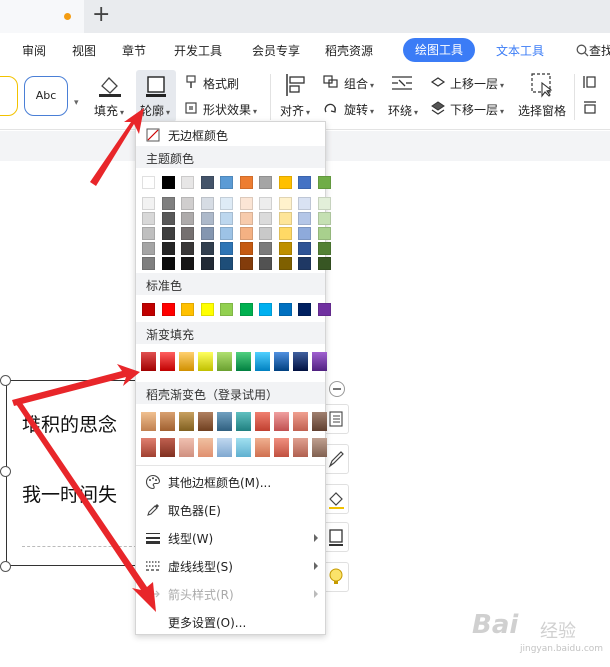 The width and height of the screenshot is (610, 667). What do you see at coordinates (134, 50) in the screenshot?
I see `menu-chapter: 章节` at bounding box center [134, 50].